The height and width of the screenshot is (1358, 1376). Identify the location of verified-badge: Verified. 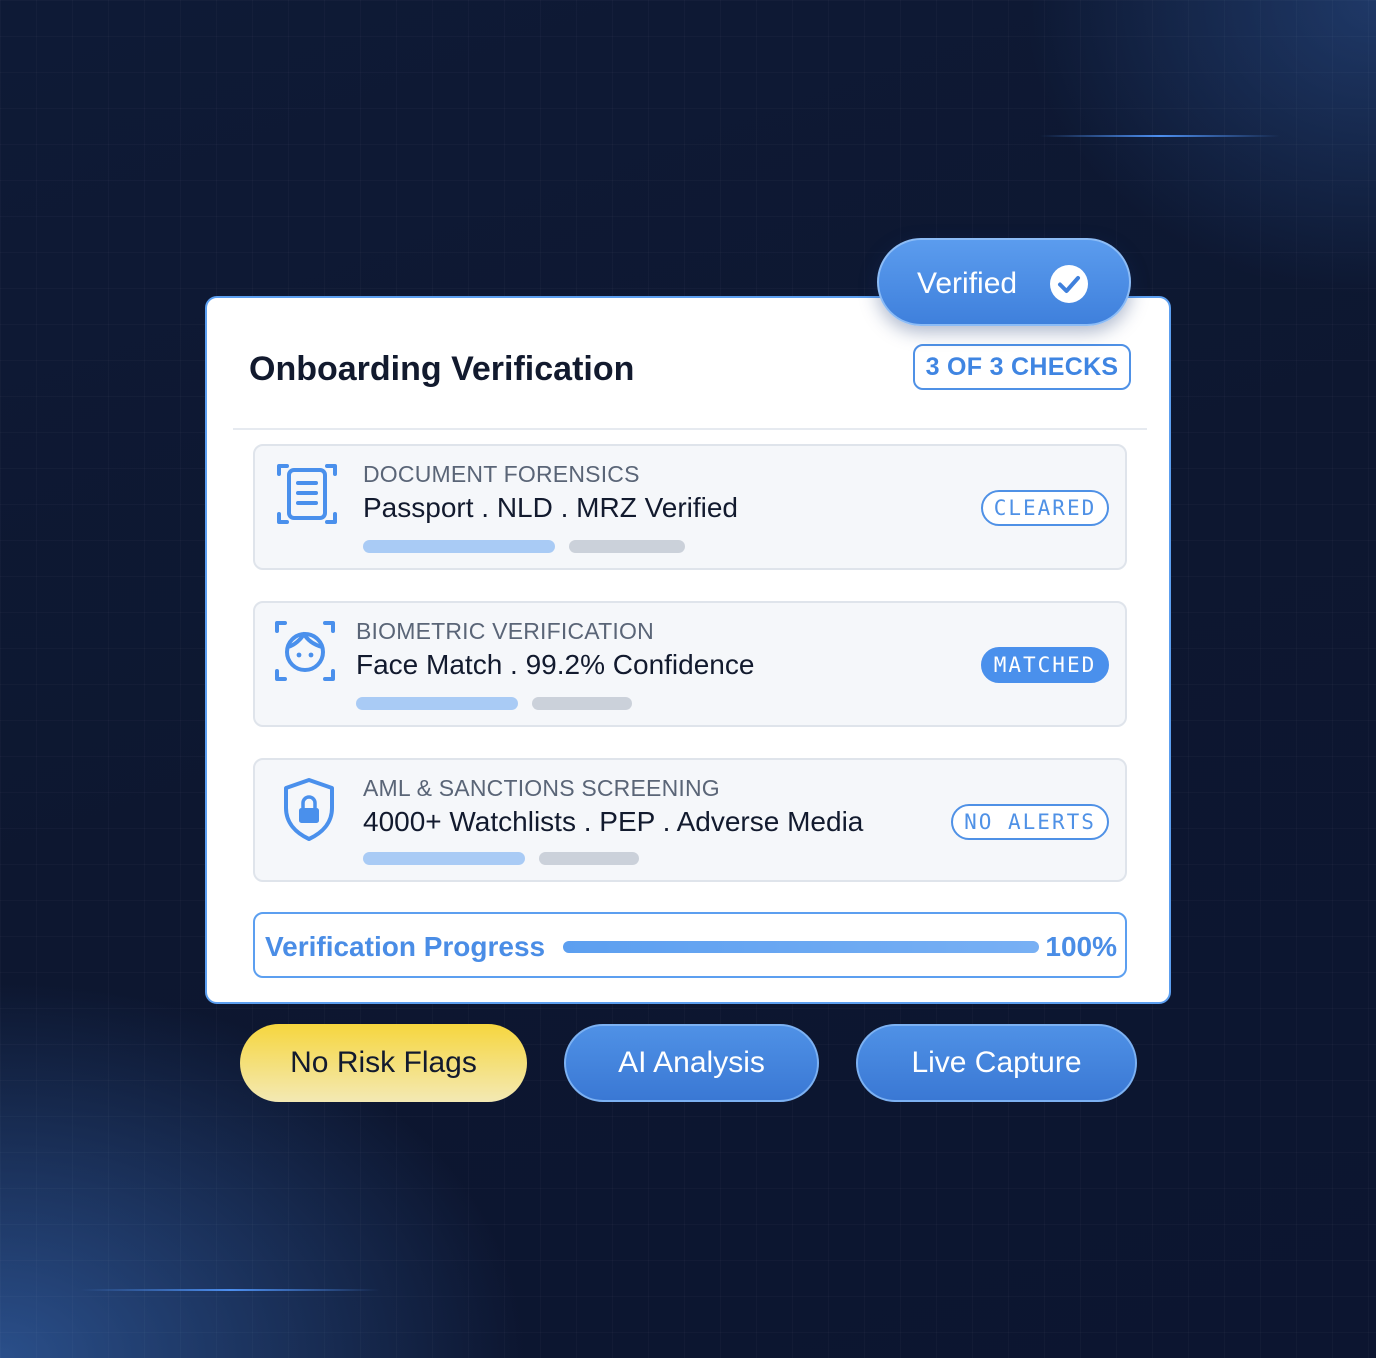
(1004, 282).